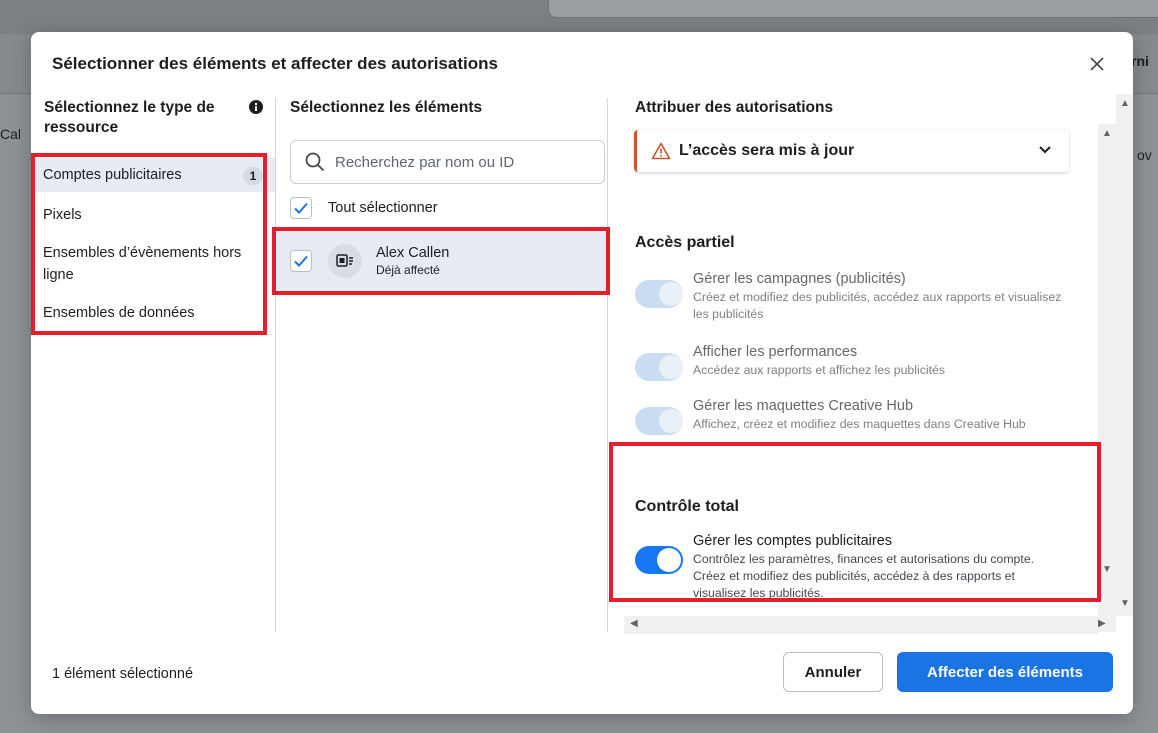  What do you see at coordinates (685, 242) in the screenshot?
I see `partial-access-title: Accès partiel` at bounding box center [685, 242].